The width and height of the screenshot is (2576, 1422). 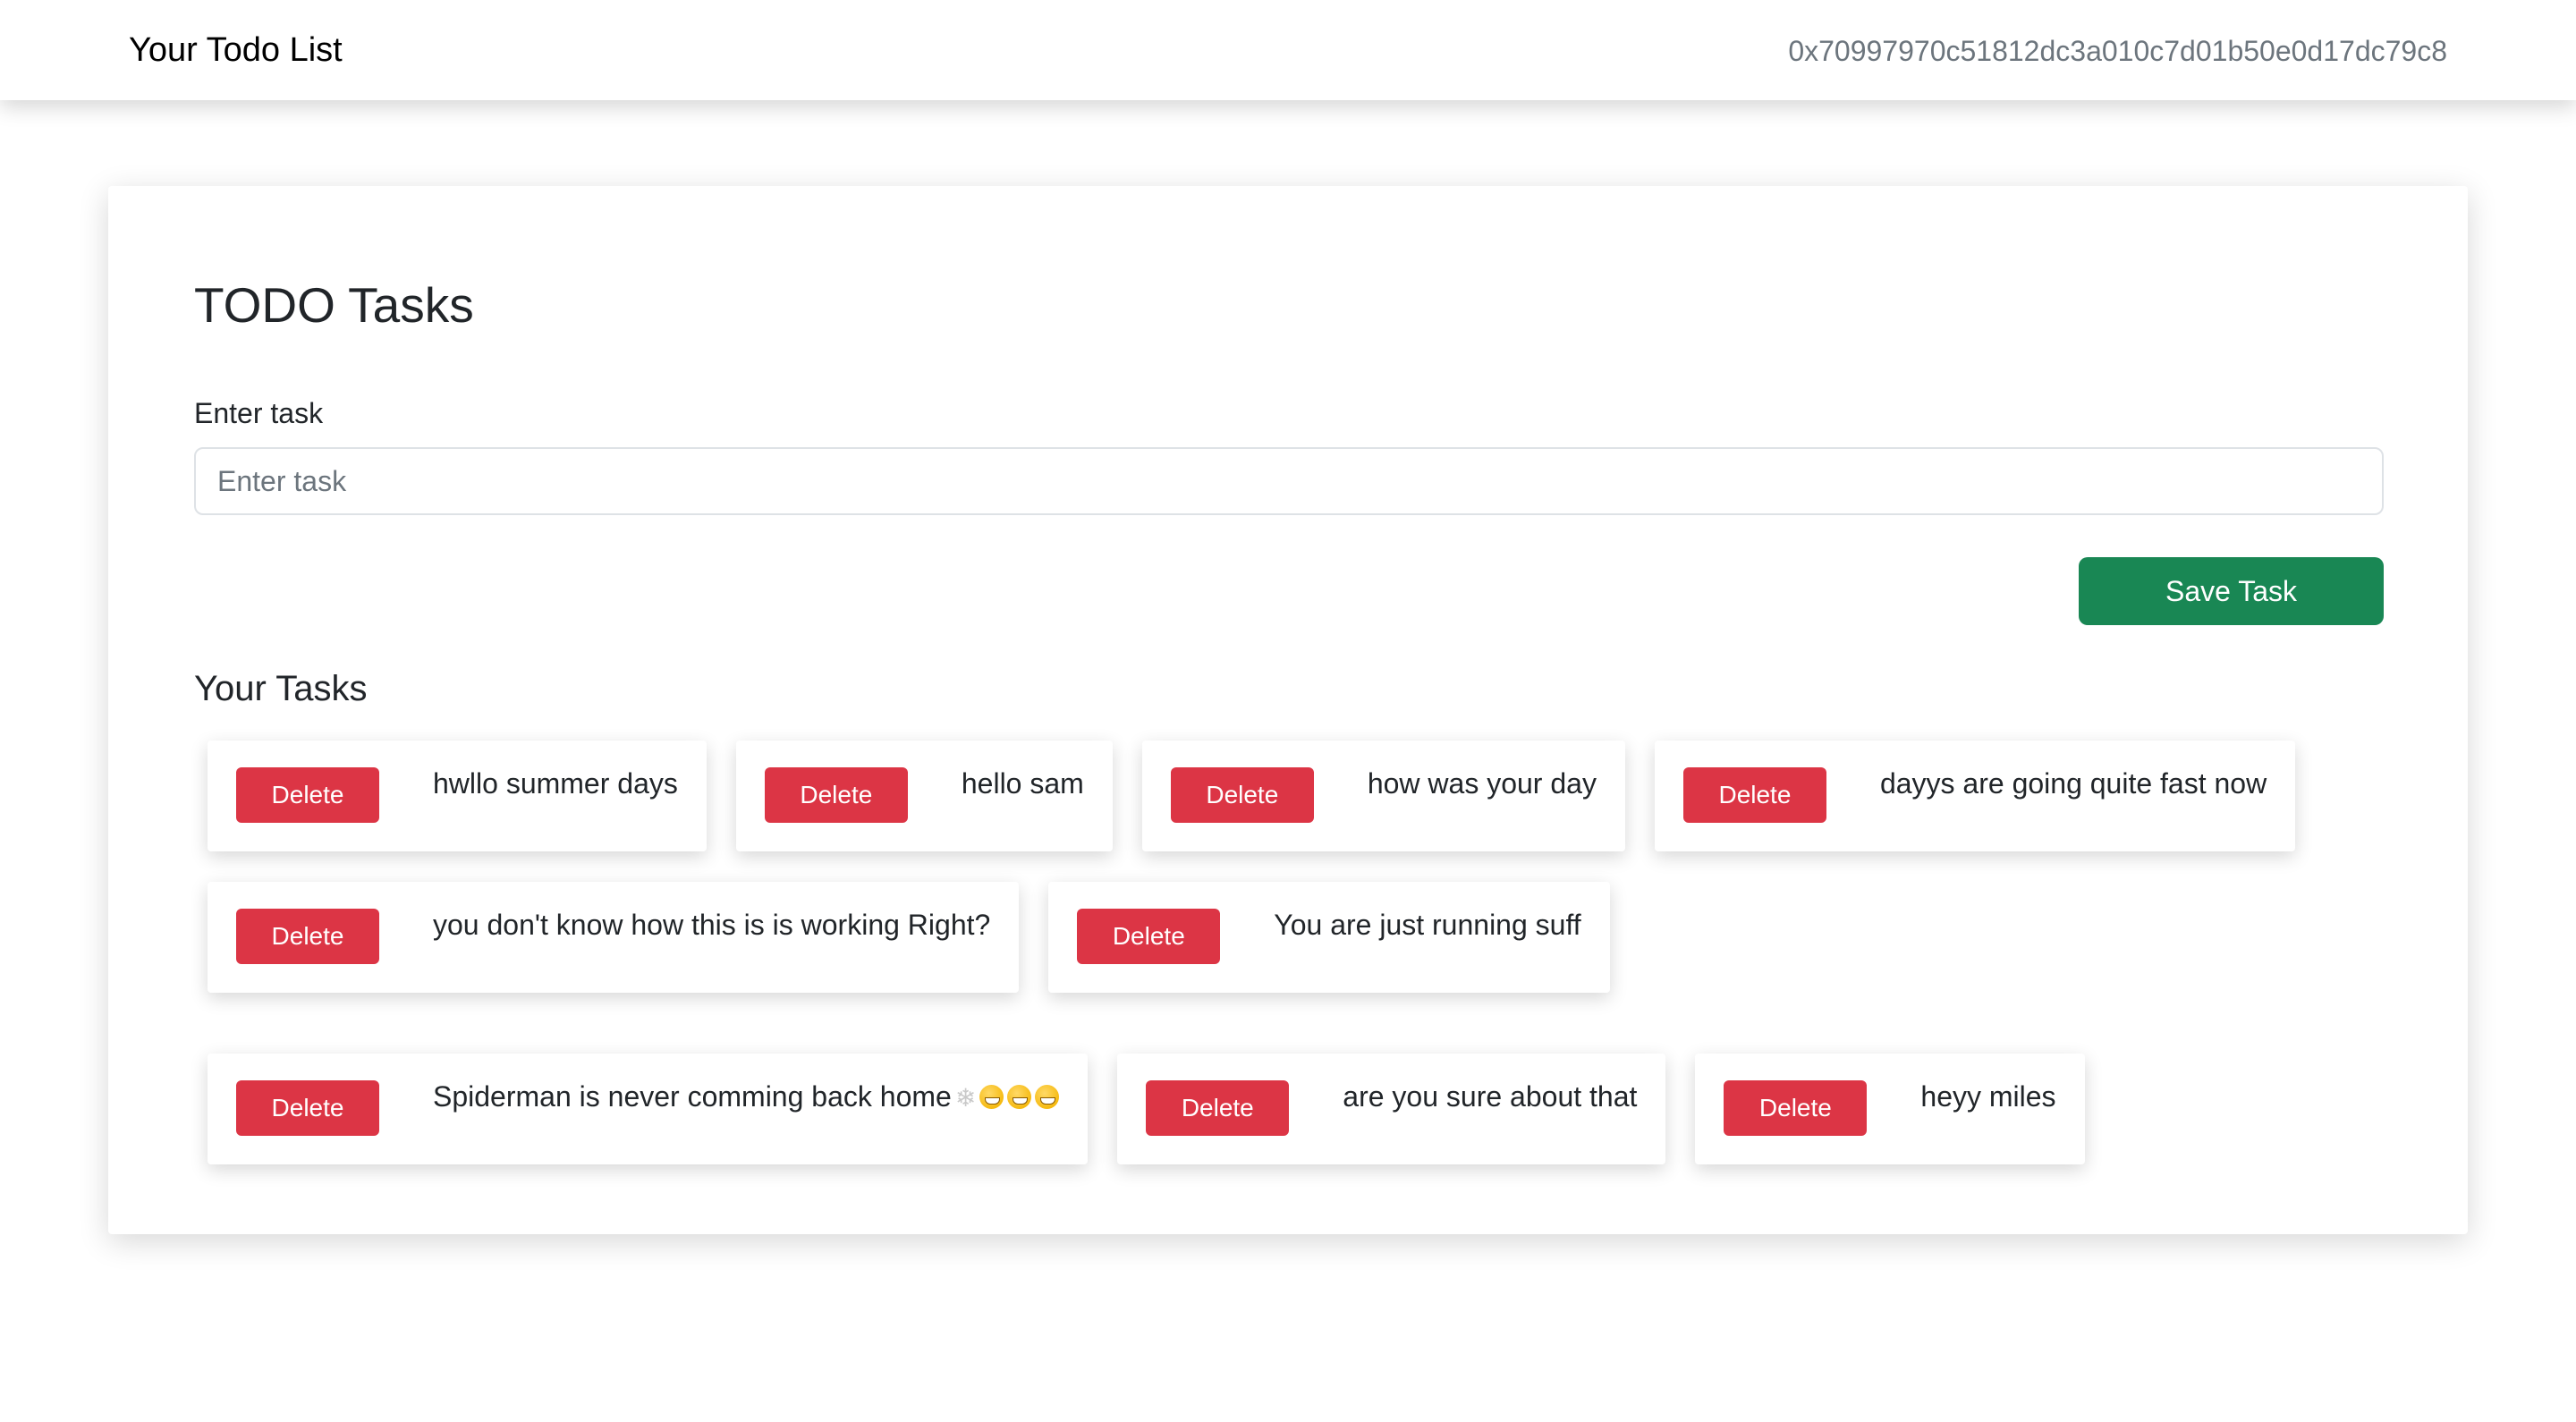 What do you see at coordinates (1022, 783) in the screenshot?
I see `task-text: hello sam` at bounding box center [1022, 783].